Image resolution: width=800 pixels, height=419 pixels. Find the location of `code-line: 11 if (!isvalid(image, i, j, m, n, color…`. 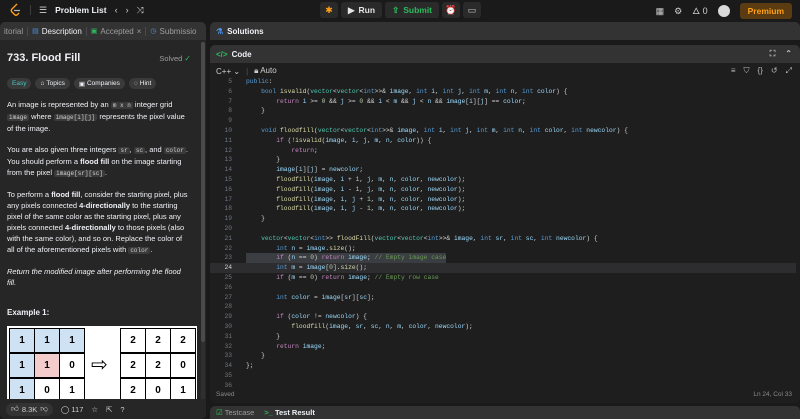

code-line: 11 if (!isvalid(image, i, j, m, n, color… is located at coordinates (503, 141).